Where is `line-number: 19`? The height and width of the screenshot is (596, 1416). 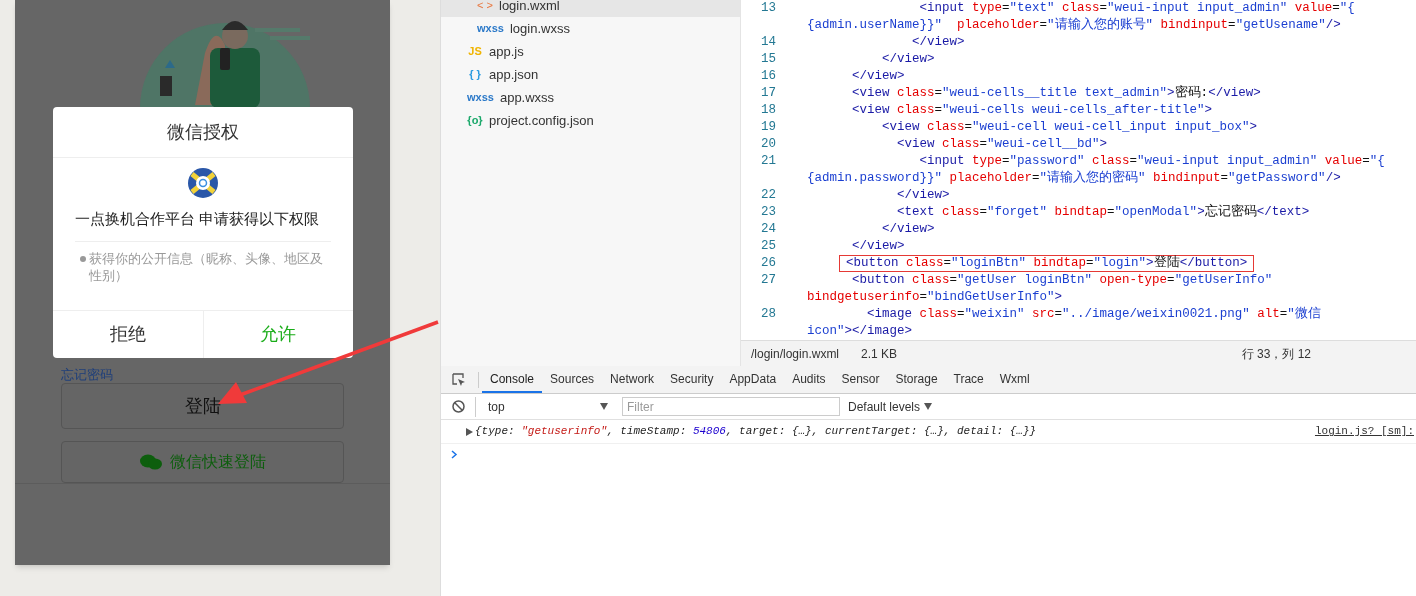
line-number: 19 is located at coordinates (768, 127).